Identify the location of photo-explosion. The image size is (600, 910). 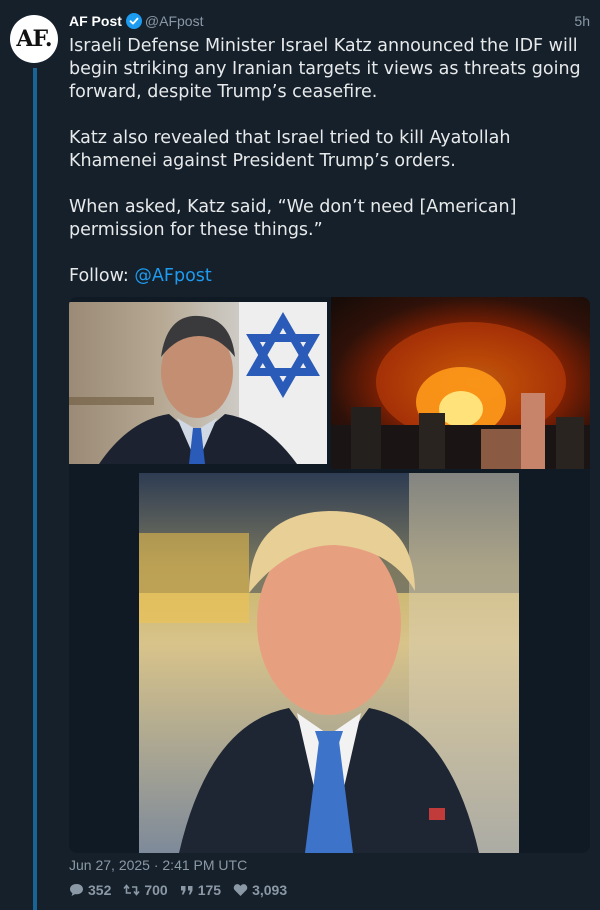
(460, 383).